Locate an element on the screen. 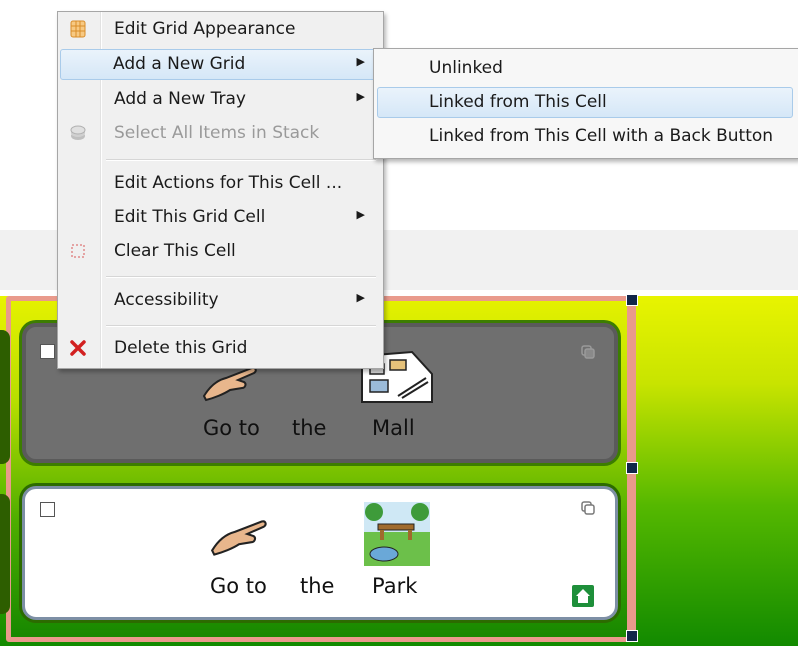 This screenshot has height=646, width=798. menu-item-label: Accessibility is located at coordinates (166, 300).